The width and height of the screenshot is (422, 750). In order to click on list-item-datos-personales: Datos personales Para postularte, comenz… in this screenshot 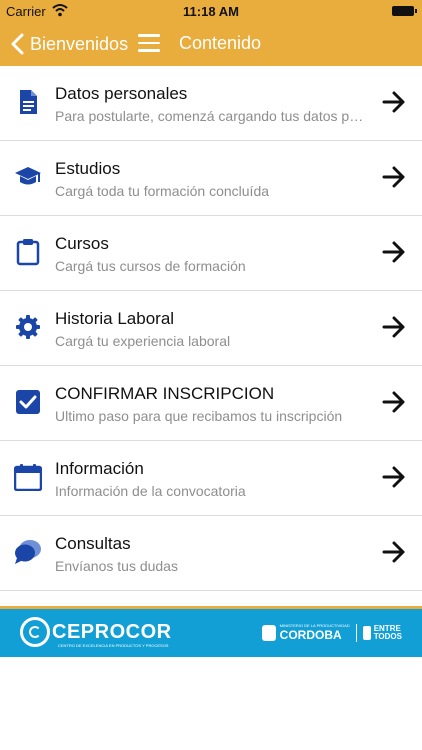, I will do `click(211, 103)`.